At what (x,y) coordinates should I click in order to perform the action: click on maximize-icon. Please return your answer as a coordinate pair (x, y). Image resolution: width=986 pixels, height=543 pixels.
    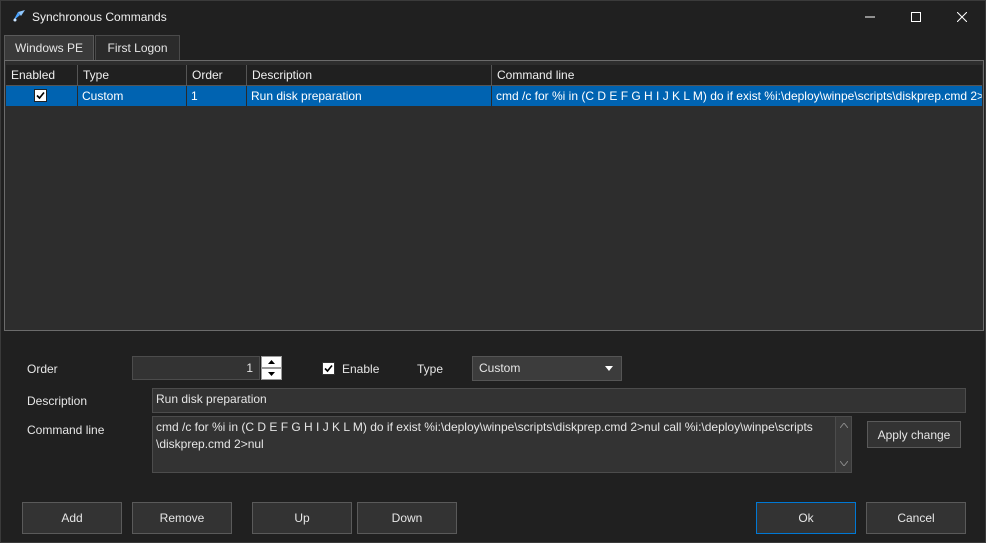
    Looking at the image, I should click on (916, 16).